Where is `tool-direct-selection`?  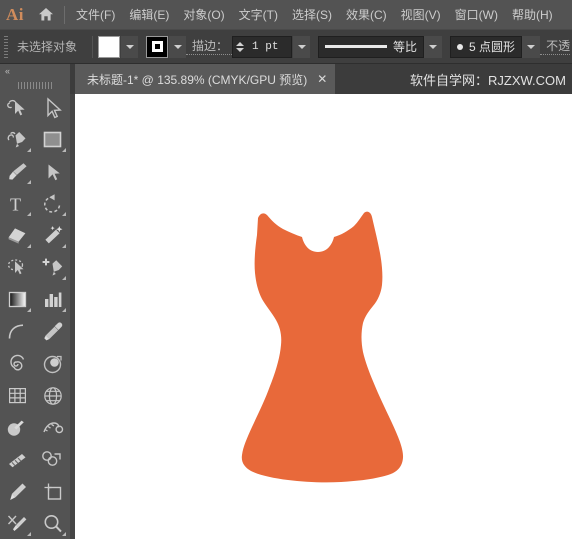 tool-direct-selection is located at coordinates (52, 108).